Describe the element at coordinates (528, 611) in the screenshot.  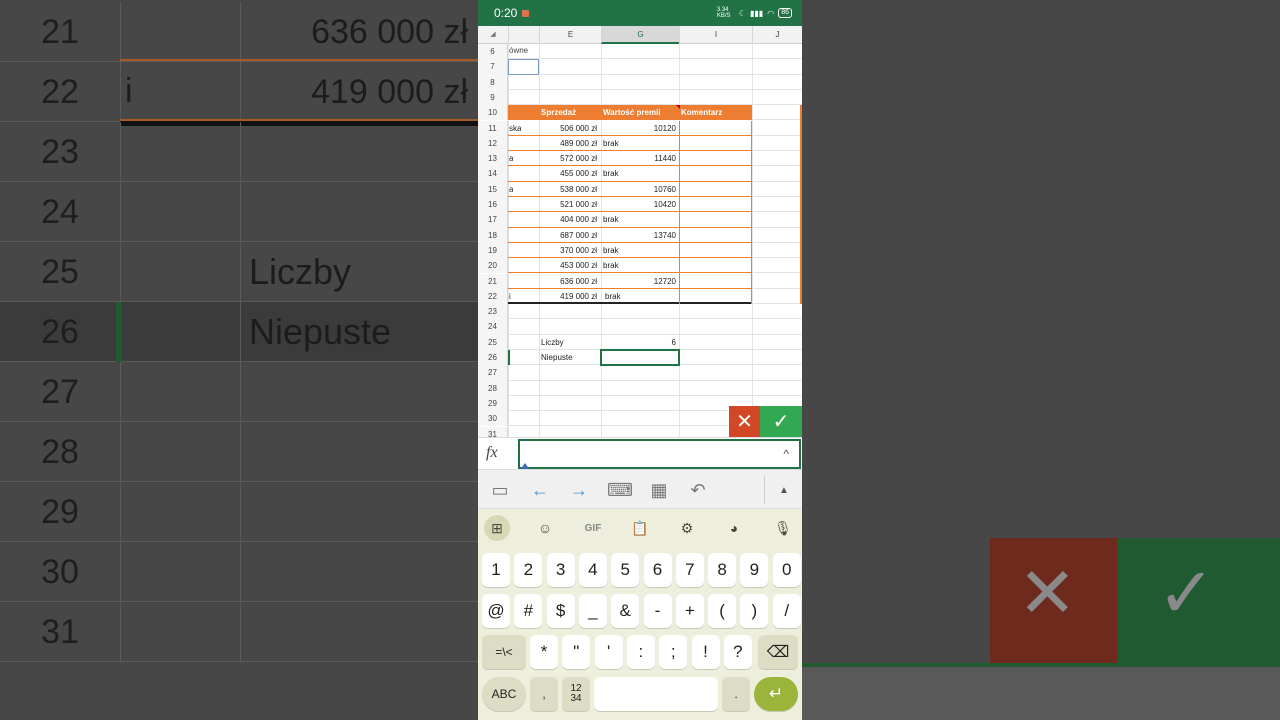
I see `key: #` at that location.